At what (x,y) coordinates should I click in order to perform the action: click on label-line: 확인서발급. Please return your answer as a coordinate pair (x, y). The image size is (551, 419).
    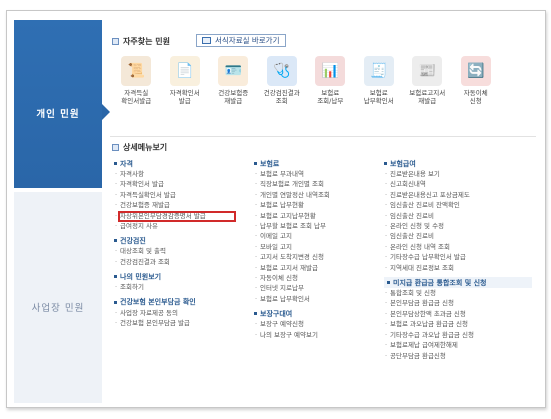
    Looking at the image, I should click on (136, 101).